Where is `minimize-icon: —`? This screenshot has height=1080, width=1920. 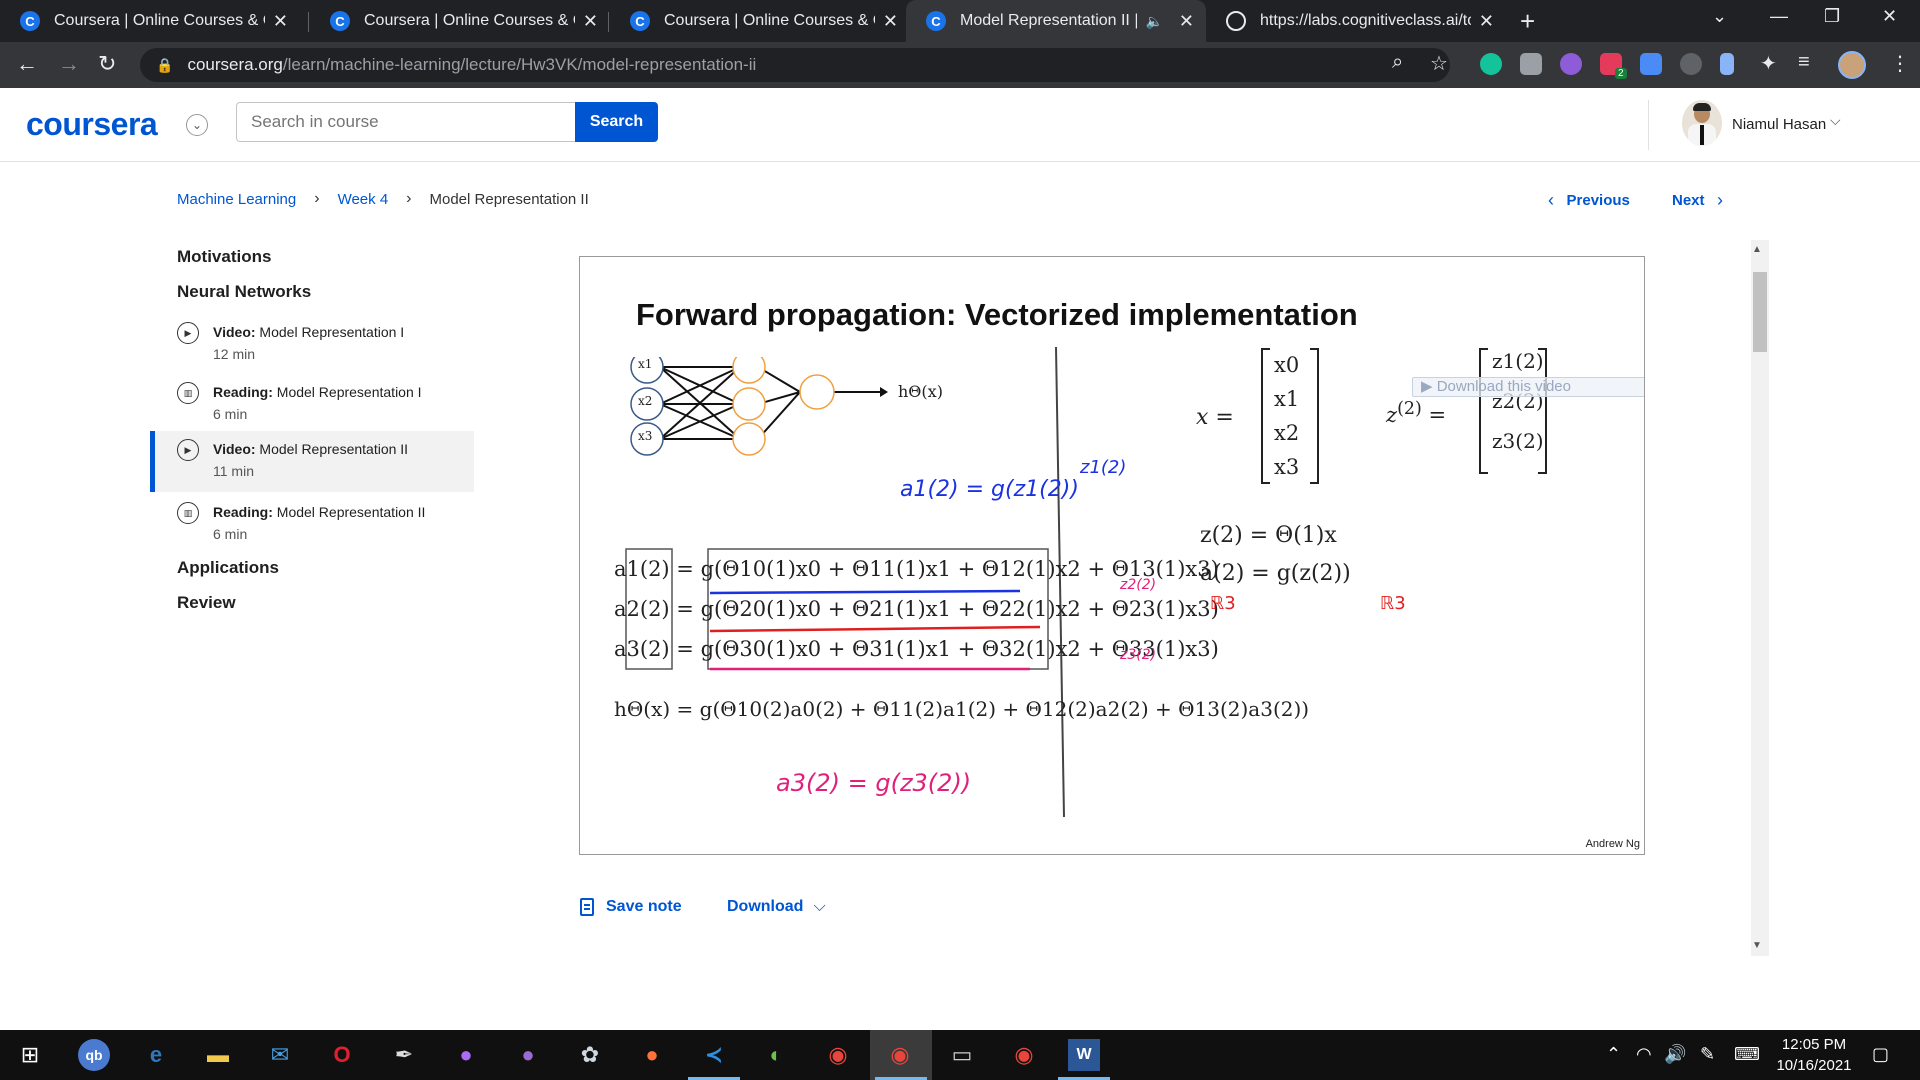
minimize-icon: — is located at coordinates (1779, 16).